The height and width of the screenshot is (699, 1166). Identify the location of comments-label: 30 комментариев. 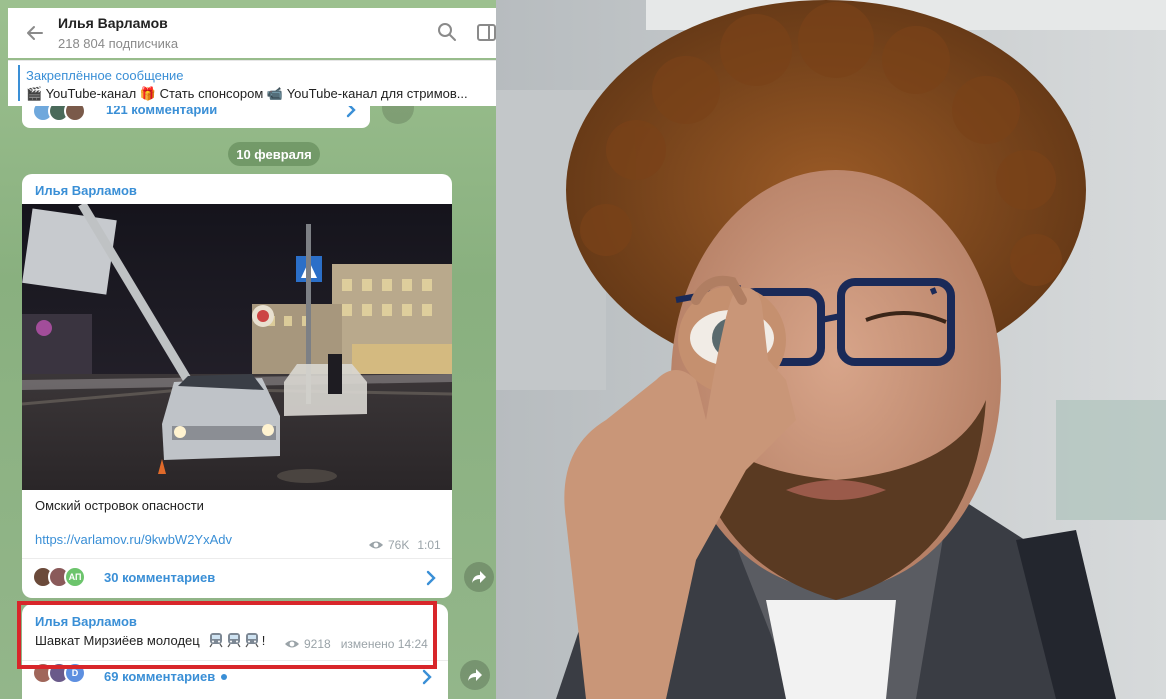
(160, 577).